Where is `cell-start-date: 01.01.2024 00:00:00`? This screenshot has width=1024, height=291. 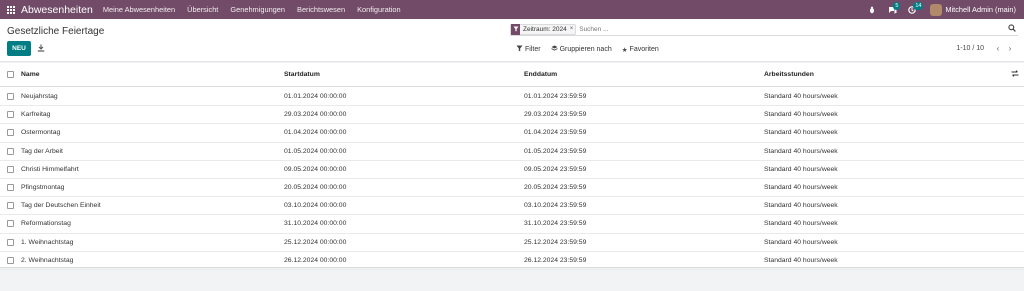 cell-start-date: 01.01.2024 00:00:00 is located at coordinates (315, 97).